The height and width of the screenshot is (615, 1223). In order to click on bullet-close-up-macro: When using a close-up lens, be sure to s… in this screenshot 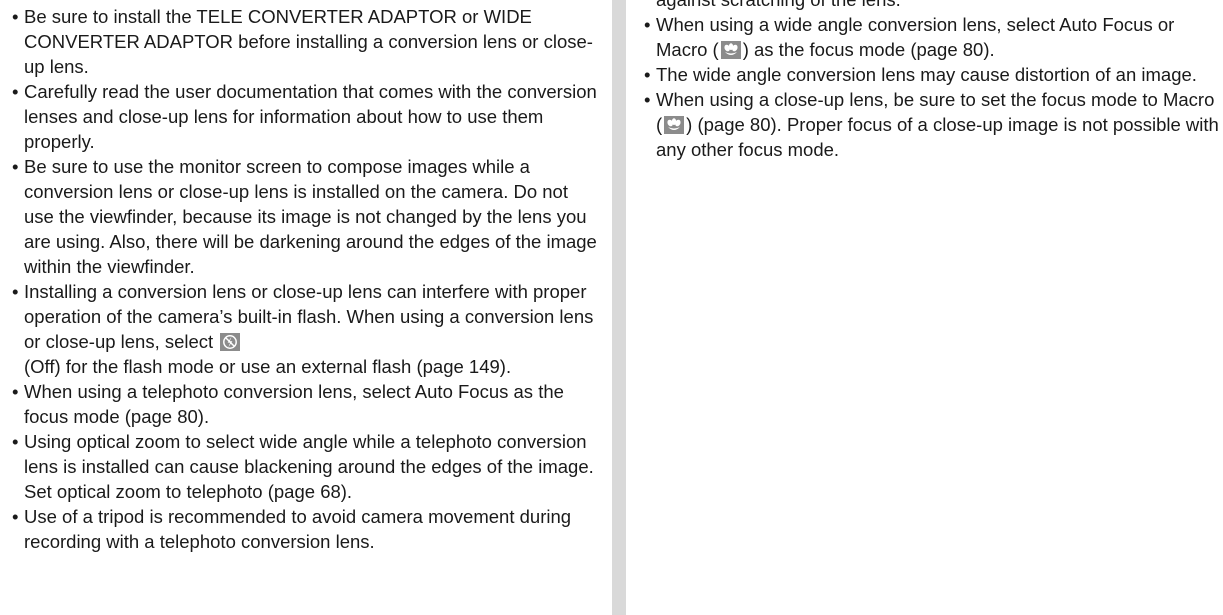, I will do `click(931, 124)`.